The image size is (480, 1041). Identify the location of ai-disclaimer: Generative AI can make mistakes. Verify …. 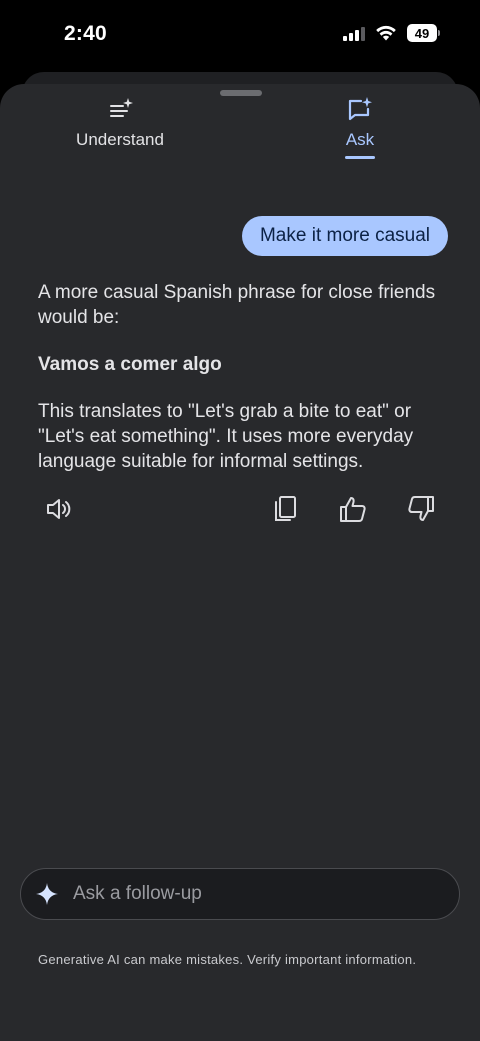
(227, 959).